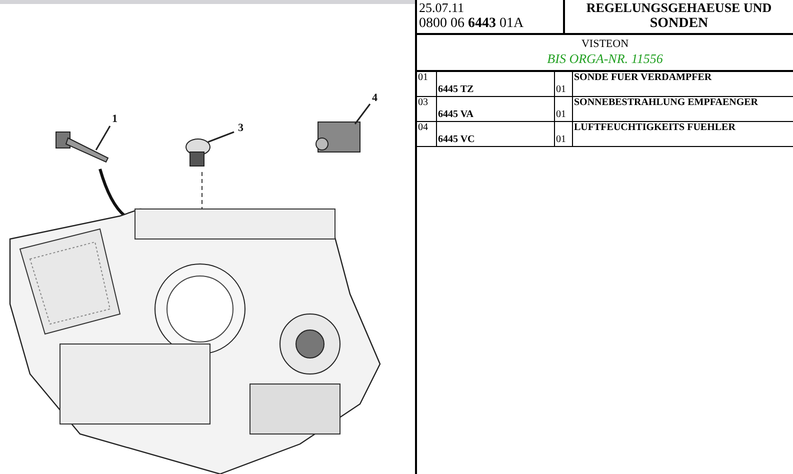 The height and width of the screenshot is (474, 793). I want to click on table-cell-text: LUFTFEUCHTIGKEITS FUEHLER, so click(654, 128).